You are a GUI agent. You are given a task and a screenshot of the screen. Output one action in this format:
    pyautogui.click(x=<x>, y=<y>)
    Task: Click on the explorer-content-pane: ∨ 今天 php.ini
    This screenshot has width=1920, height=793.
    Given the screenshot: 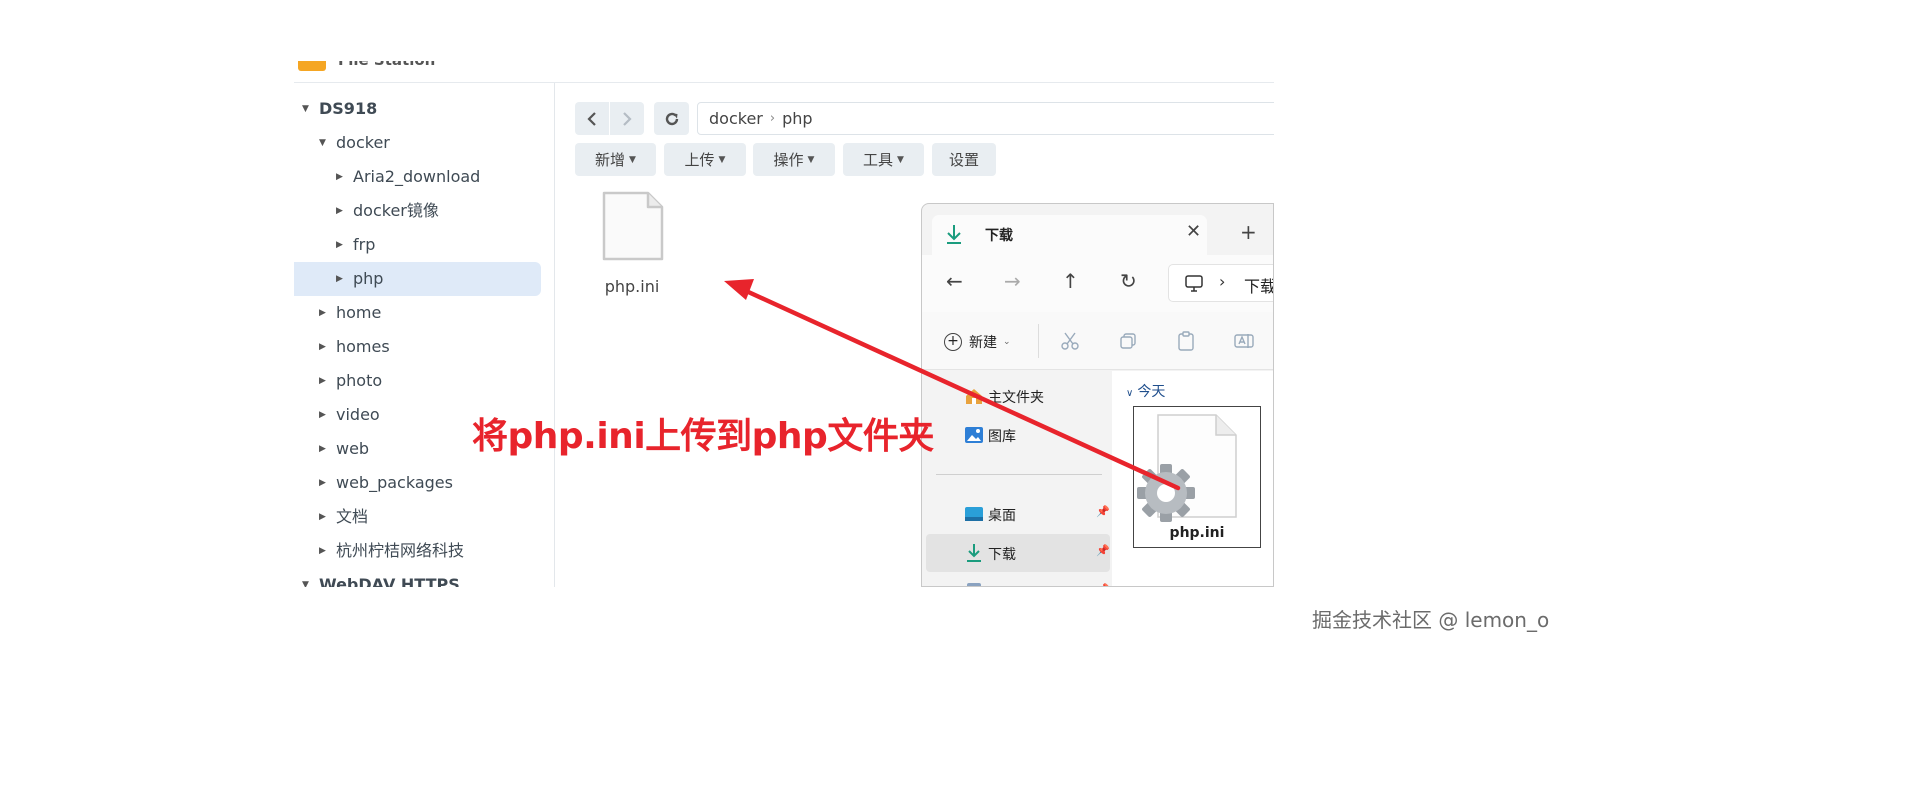 What is the action you would take?
    pyautogui.click(x=1192, y=478)
    